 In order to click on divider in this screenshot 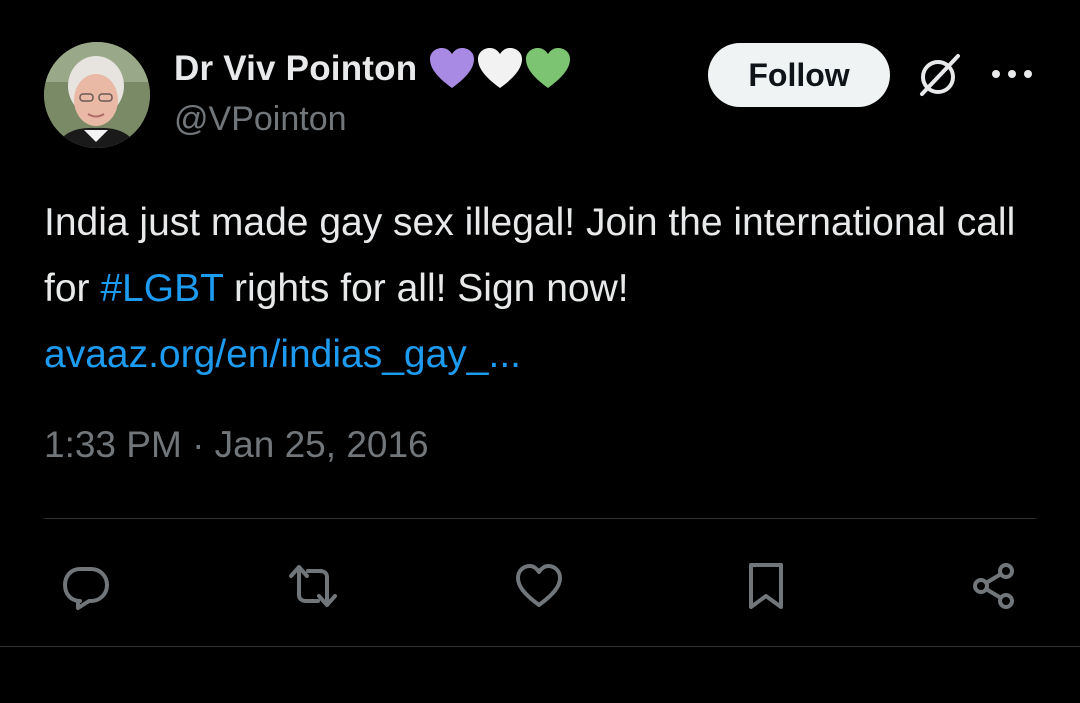, I will do `click(540, 518)`.